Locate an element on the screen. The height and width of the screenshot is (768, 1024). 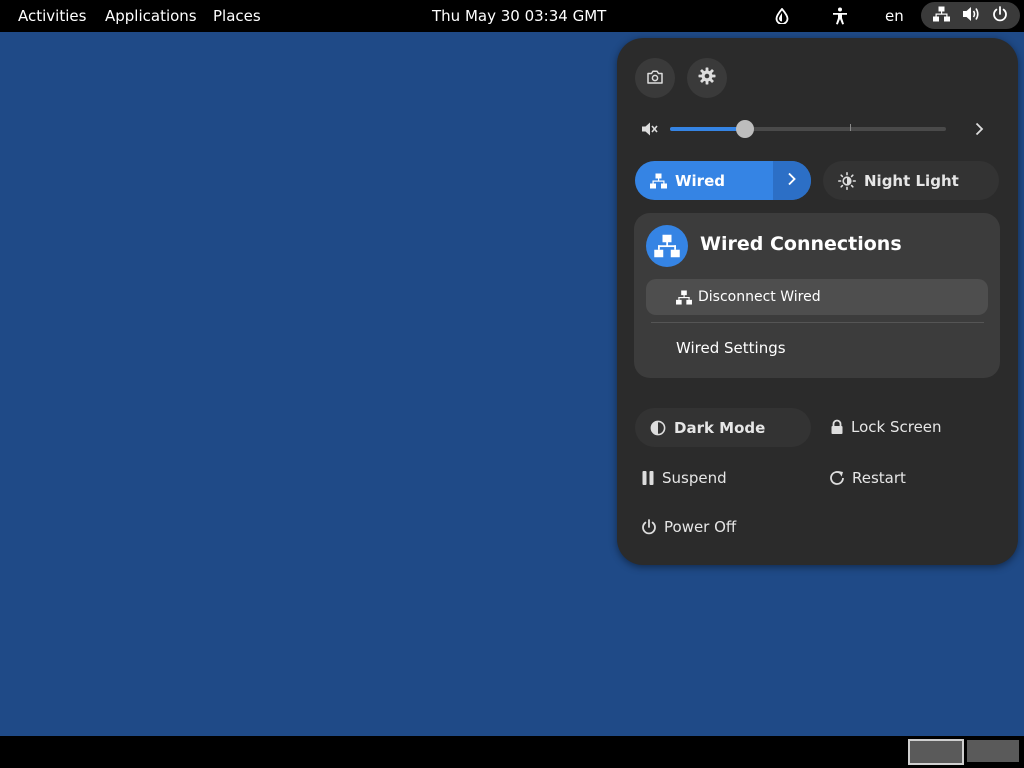
restart-icon is located at coordinates (837, 478).